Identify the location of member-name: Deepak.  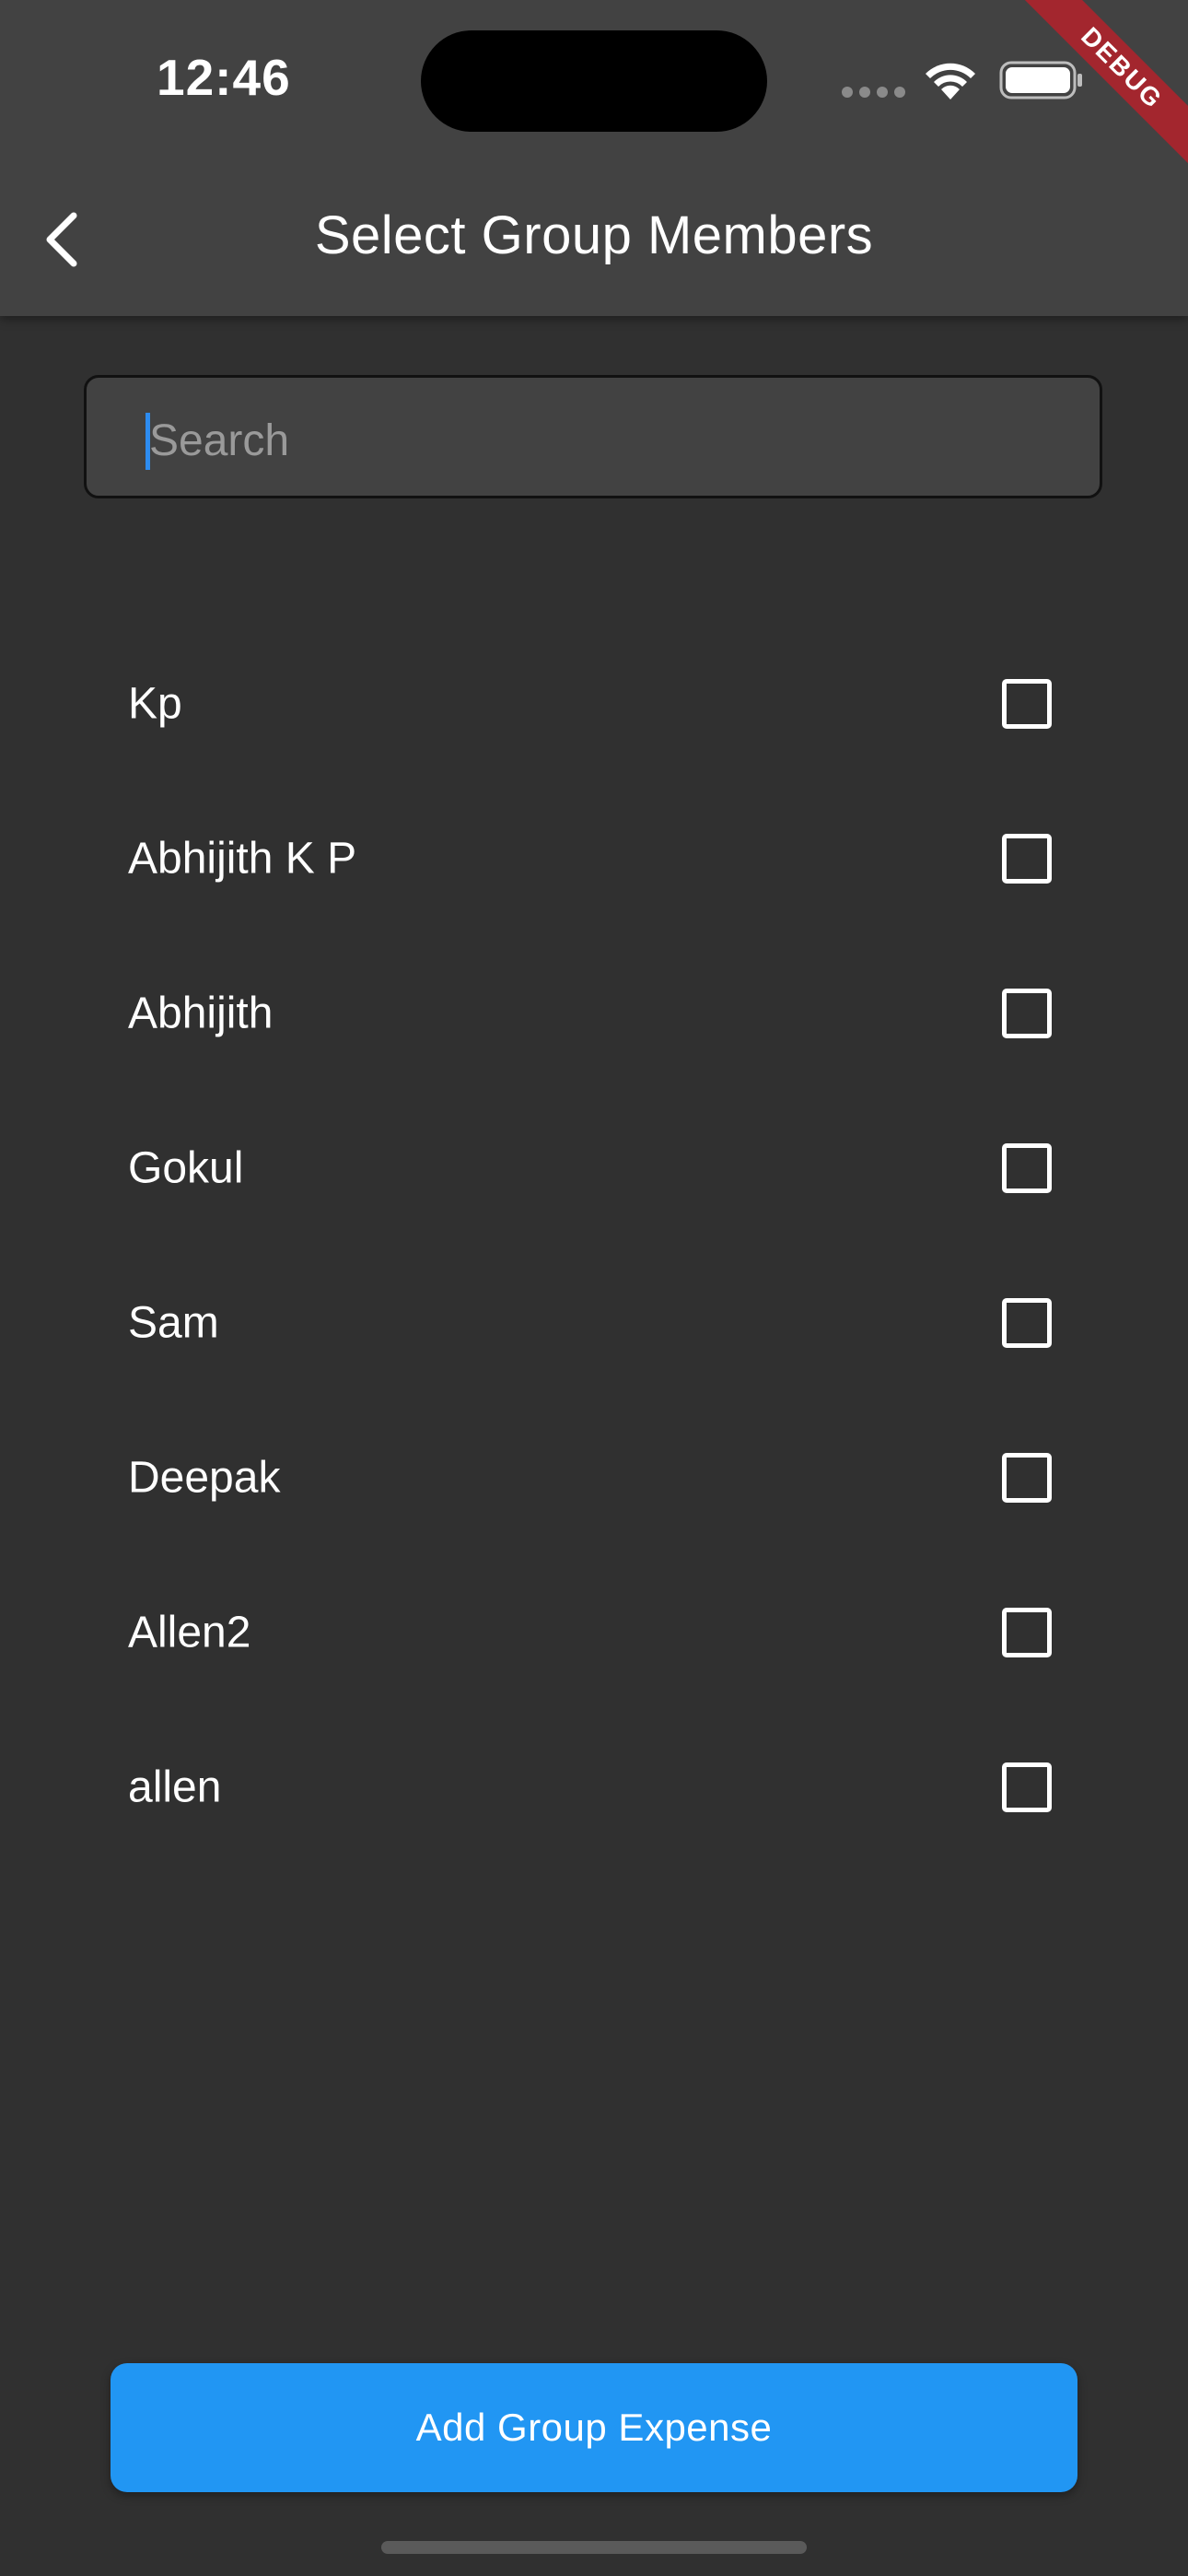
(204, 1478).